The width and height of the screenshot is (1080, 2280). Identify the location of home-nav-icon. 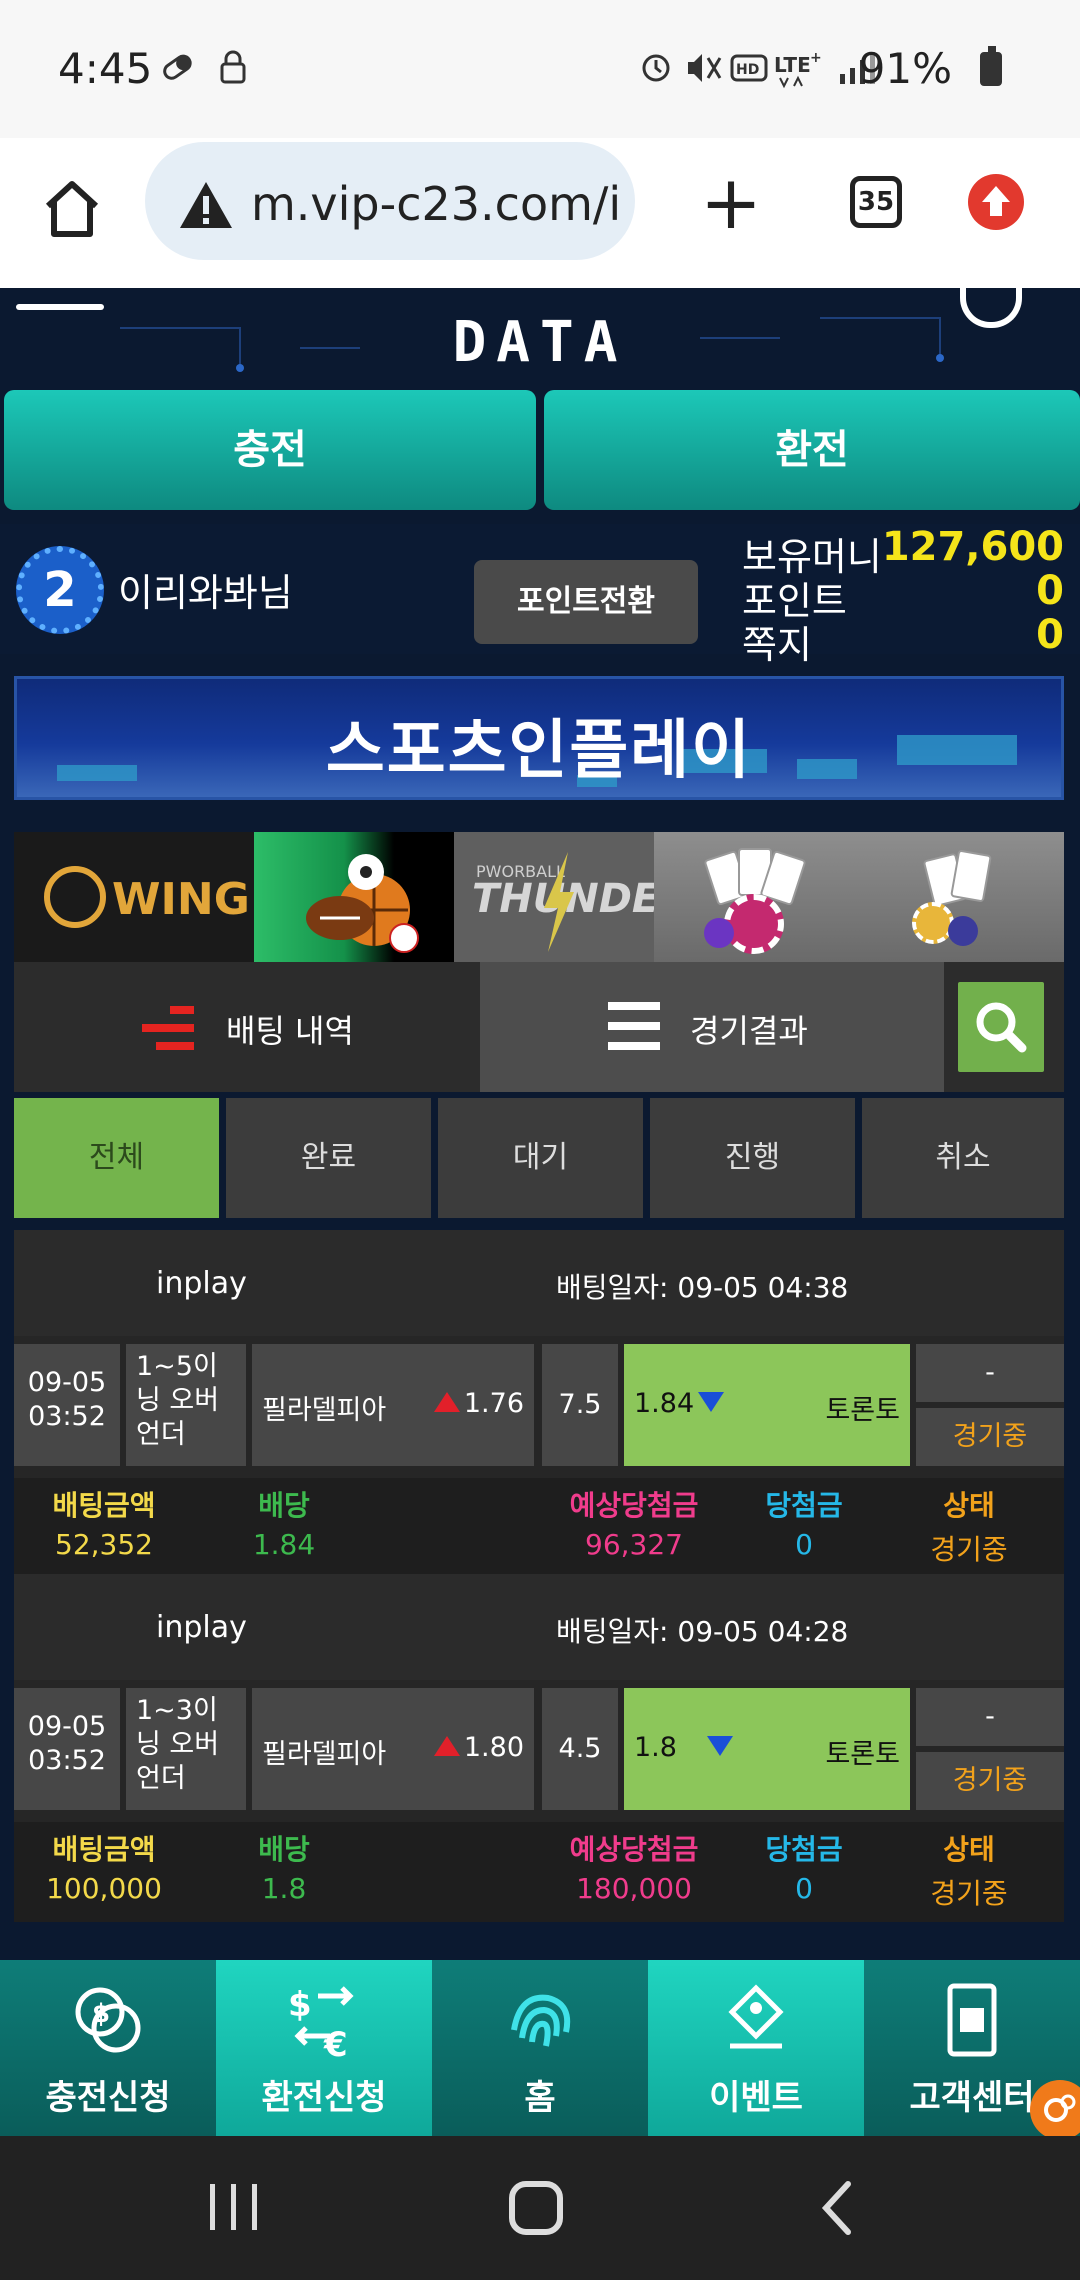
(536, 2208).